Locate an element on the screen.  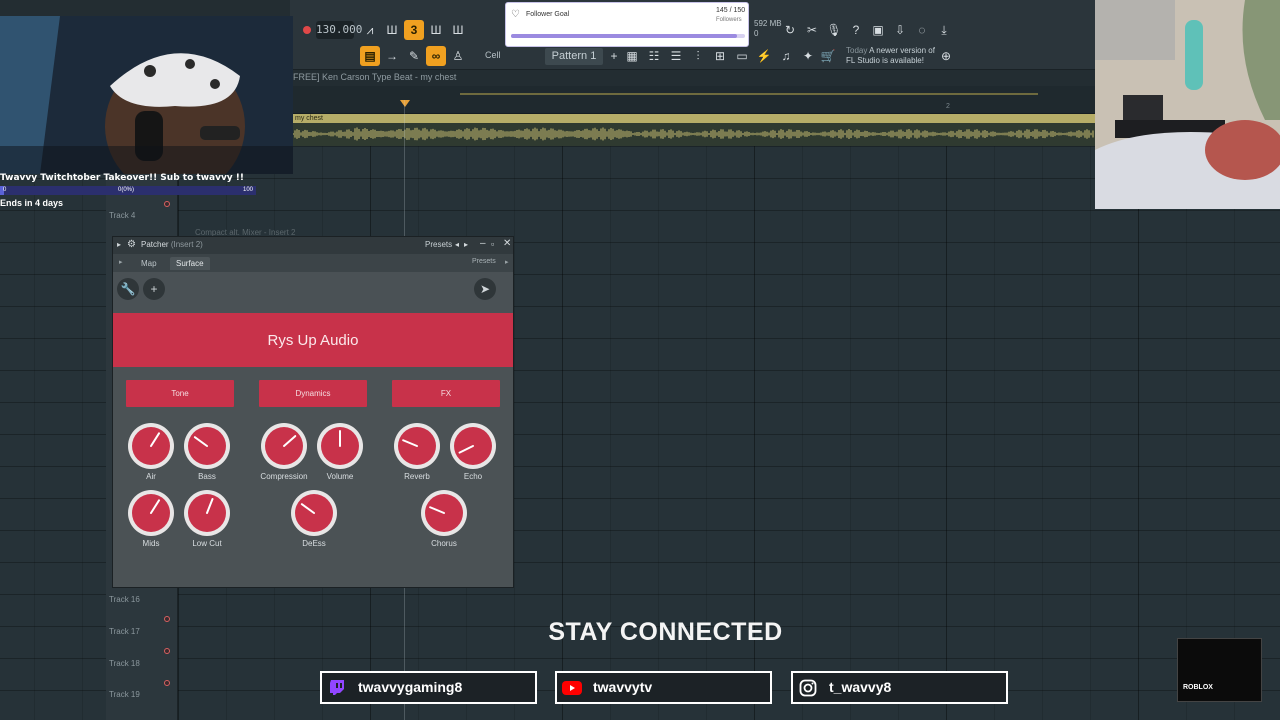
channel-rack-icon: ☰ is located at coordinates (676, 56).